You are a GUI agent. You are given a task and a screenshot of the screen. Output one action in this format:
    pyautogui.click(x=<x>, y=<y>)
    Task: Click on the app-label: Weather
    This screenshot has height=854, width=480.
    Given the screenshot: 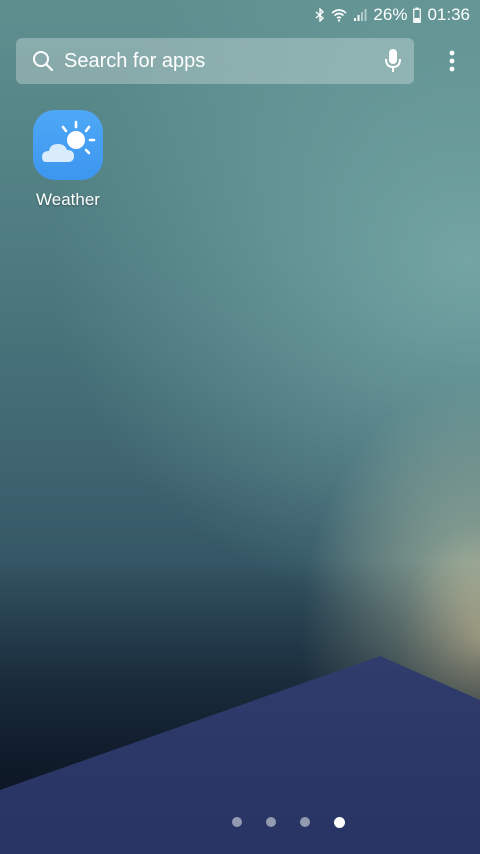 What is the action you would take?
    pyautogui.click(x=68, y=199)
    